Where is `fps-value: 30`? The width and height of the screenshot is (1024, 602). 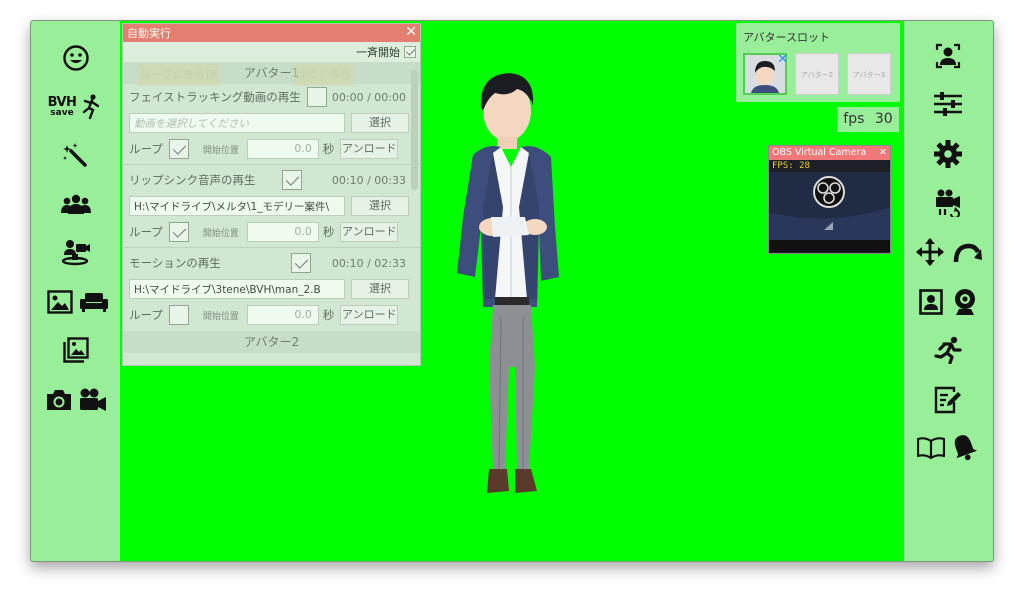
fps-value: 30 is located at coordinates (883, 119).